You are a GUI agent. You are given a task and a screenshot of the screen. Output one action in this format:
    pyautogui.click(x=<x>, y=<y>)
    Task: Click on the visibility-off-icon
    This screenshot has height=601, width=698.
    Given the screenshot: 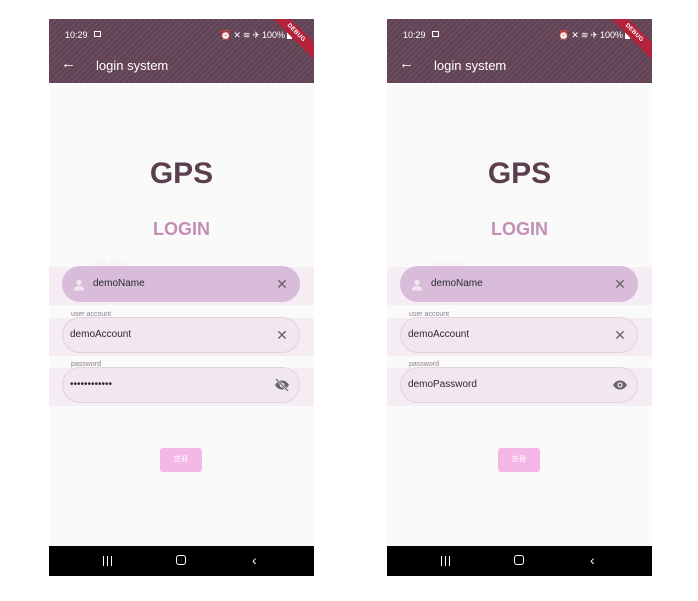 What is the action you would take?
    pyautogui.click(x=282, y=385)
    